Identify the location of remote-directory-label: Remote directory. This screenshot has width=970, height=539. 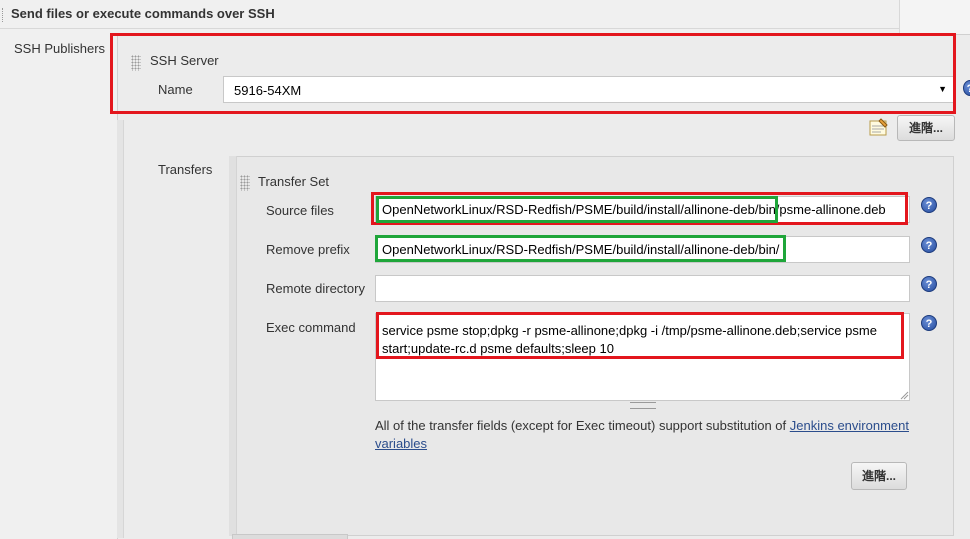
(315, 288).